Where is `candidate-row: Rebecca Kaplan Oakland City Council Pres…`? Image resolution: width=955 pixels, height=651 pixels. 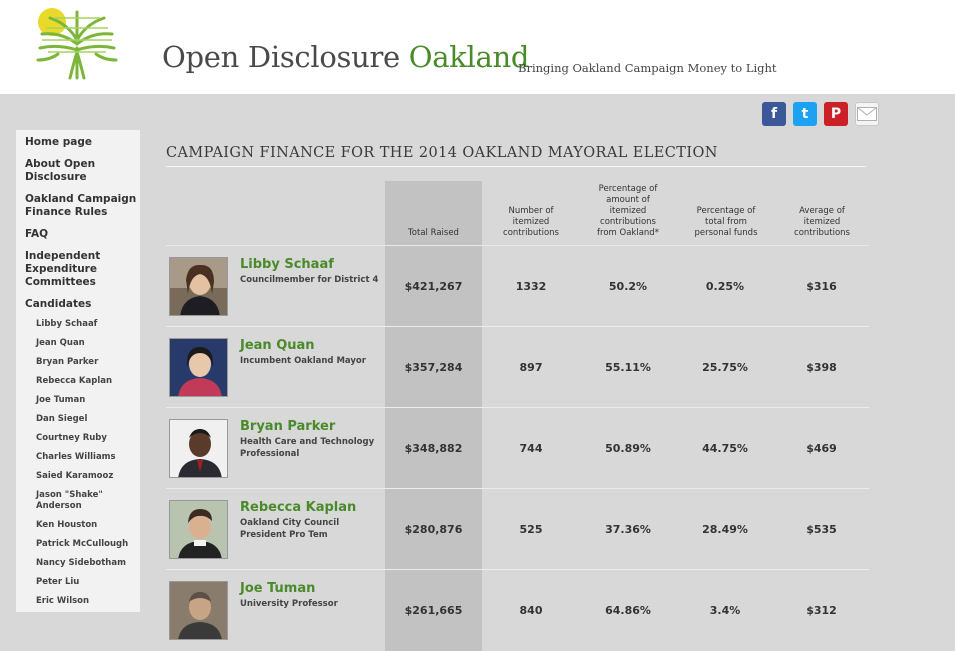 candidate-row: Rebecca Kaplan Oakland City Council Pres… is located at coordinates (517, 529).